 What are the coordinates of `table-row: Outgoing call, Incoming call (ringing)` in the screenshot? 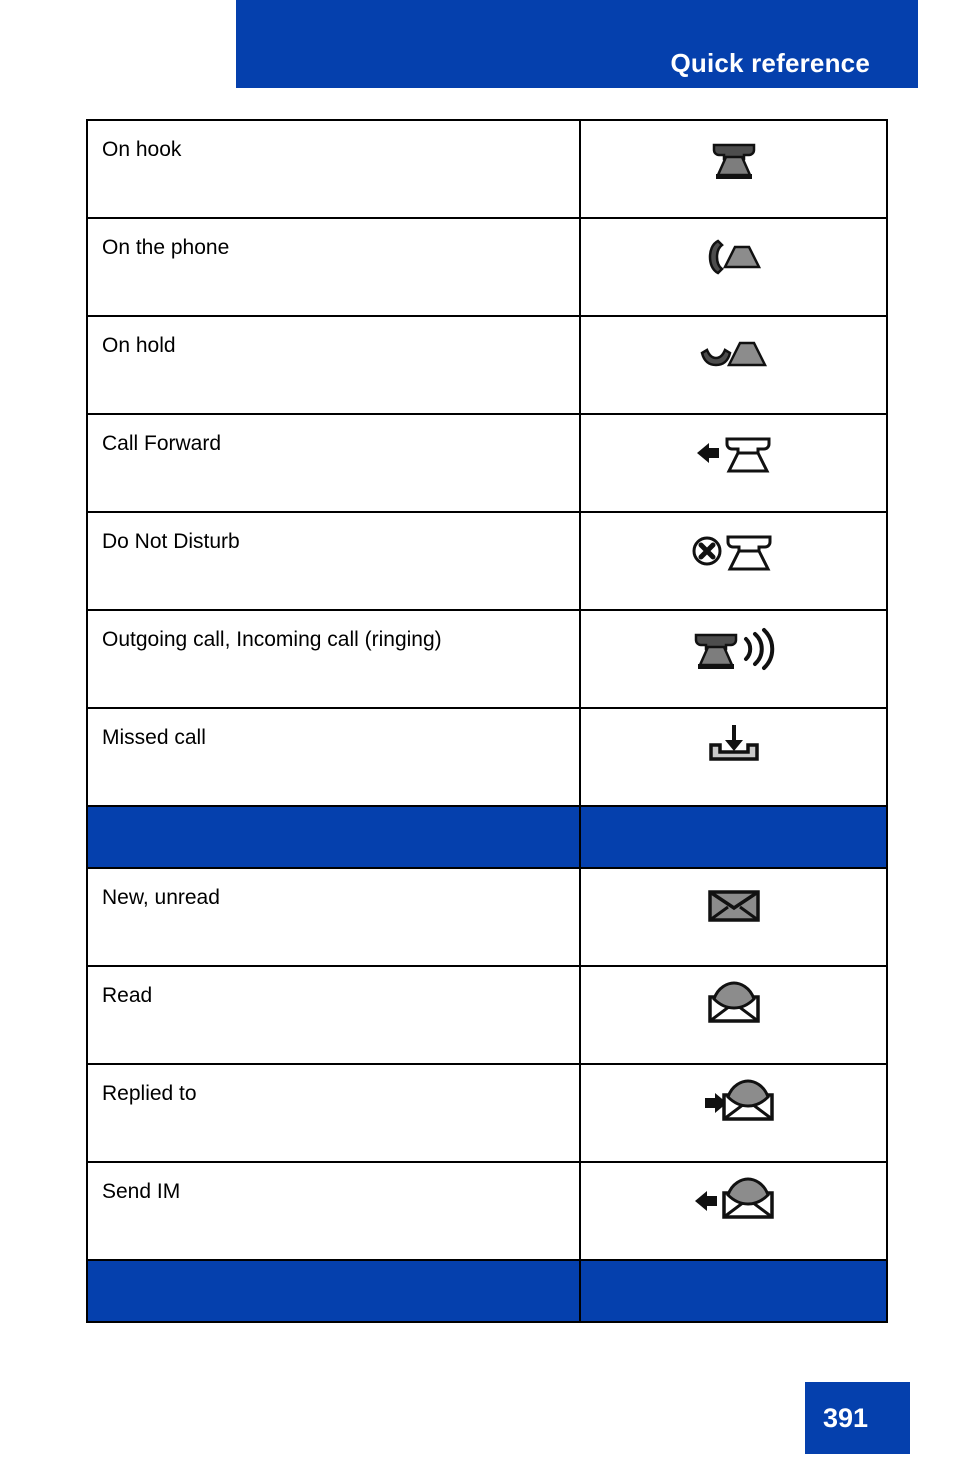 It's located at (487, 659).